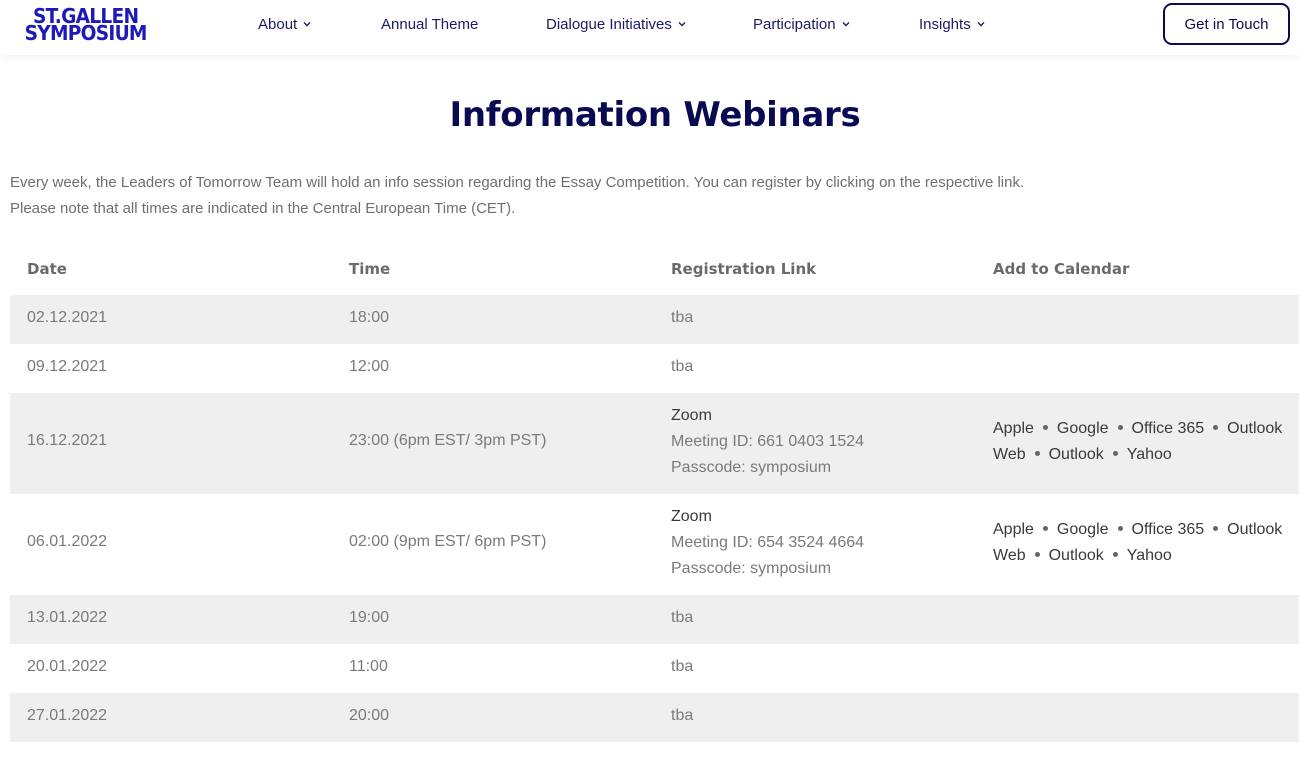 The image size is (1300, 761). What do you see at coordinates (654, 668) in the screenshot?
I see `table-row: 20.01.2022 11:00 tba` at bounding box center [654, 668].